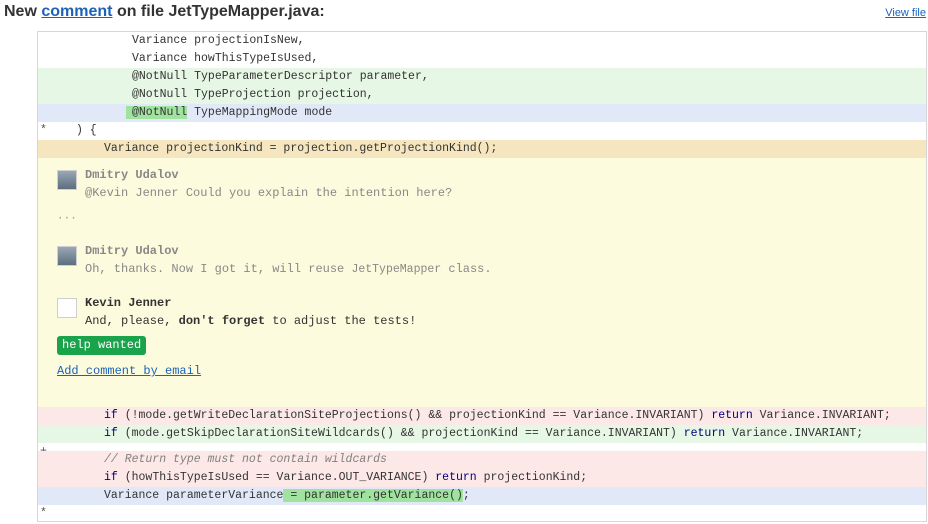 This screenshot has height=524, width=928. Describe the element at coordinates (373, 495) in the screenshot. I see `changed-fragment: = parameter.getVariance()` at that location.